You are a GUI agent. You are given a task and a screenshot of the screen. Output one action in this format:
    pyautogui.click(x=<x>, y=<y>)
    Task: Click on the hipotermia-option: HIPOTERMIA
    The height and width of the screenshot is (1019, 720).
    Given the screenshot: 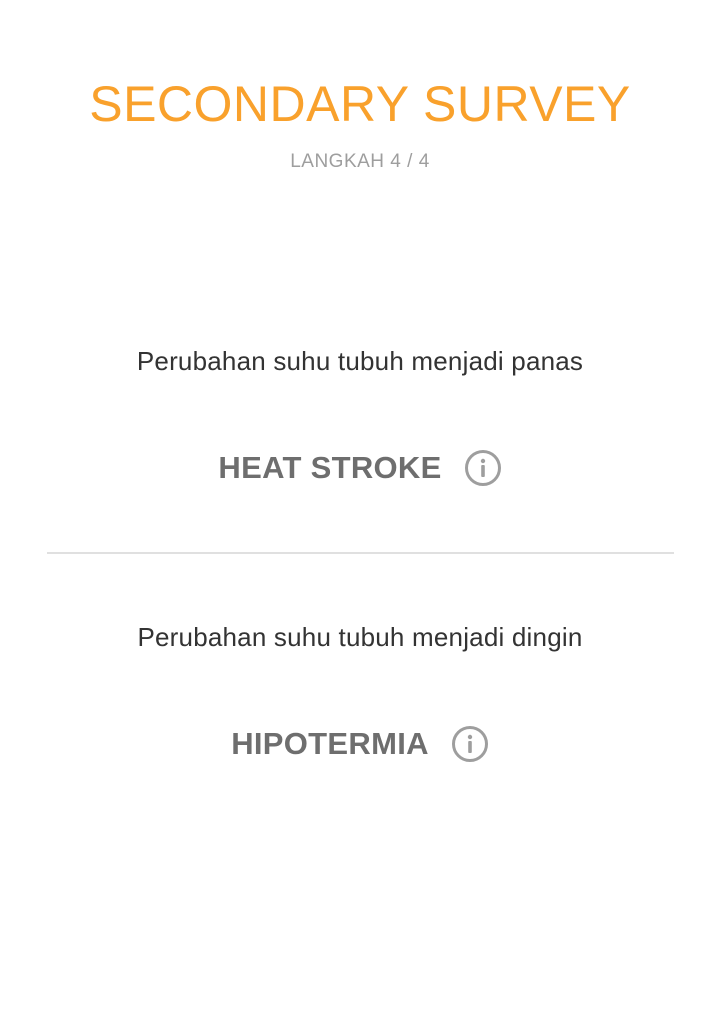 What is the action you would take?
    pyautogui.click(x=360, y=744)
    